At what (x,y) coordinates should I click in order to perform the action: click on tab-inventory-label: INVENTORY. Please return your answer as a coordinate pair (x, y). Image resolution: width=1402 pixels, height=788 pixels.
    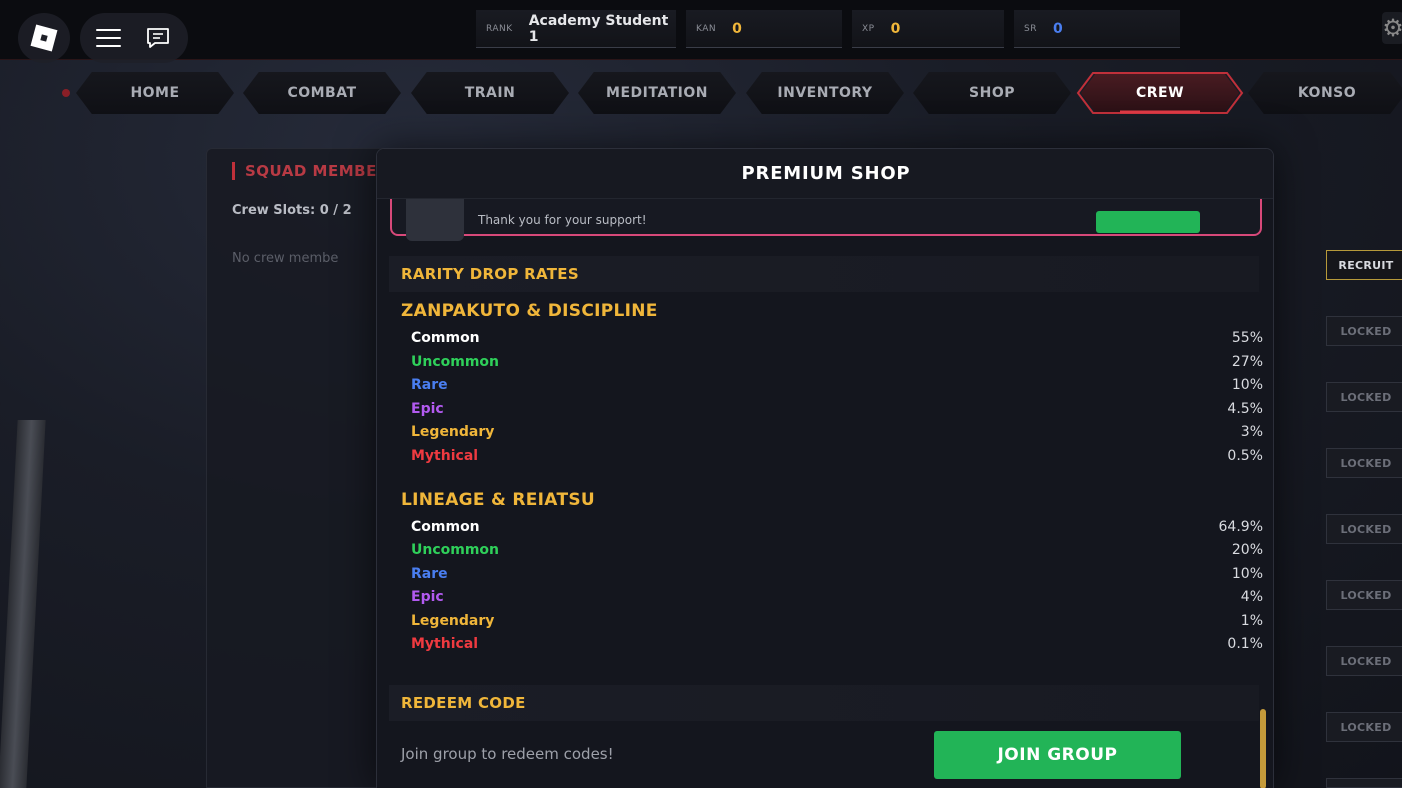
    Looking at the image, I should click on (825, 93).